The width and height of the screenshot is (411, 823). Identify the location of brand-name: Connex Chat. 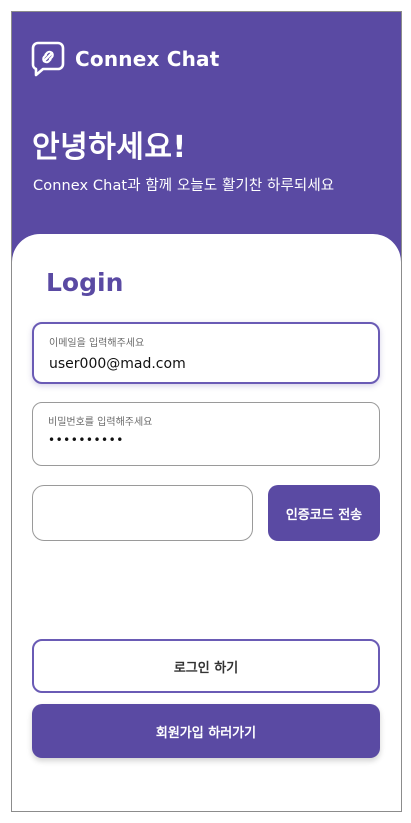
(147, 59).